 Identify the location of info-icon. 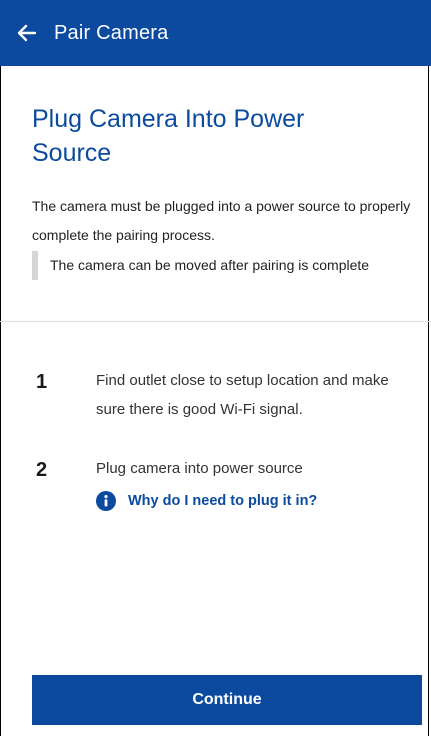
(106, 501).